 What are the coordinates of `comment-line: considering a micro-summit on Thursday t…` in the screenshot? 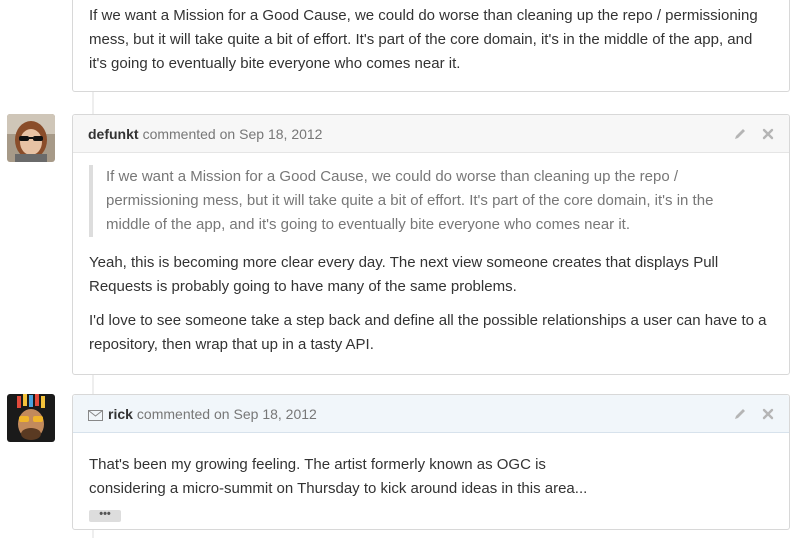 It's located at (338, 488).